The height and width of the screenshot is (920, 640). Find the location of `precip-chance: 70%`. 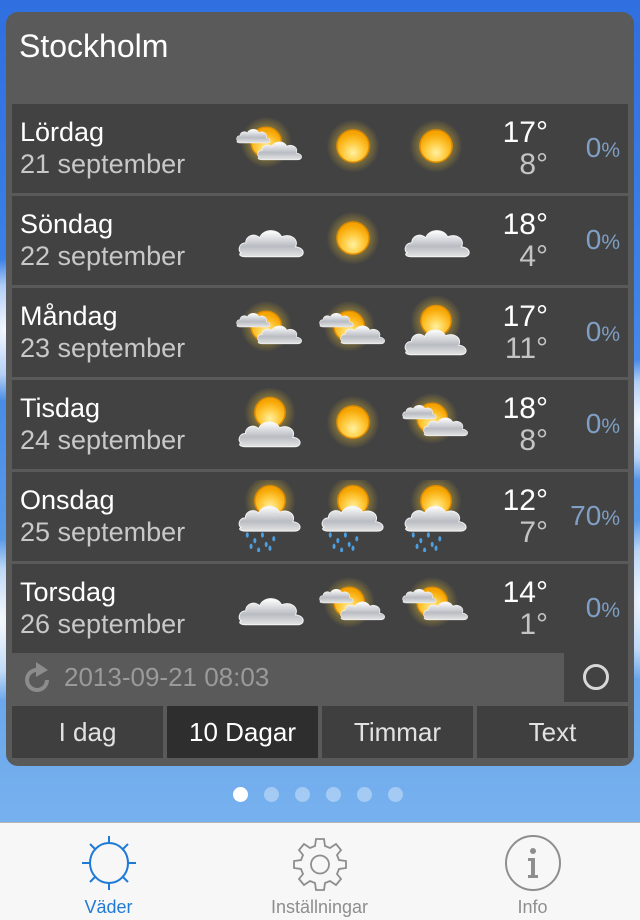

precip-chance: 70% is located at coordinates (595, 516).